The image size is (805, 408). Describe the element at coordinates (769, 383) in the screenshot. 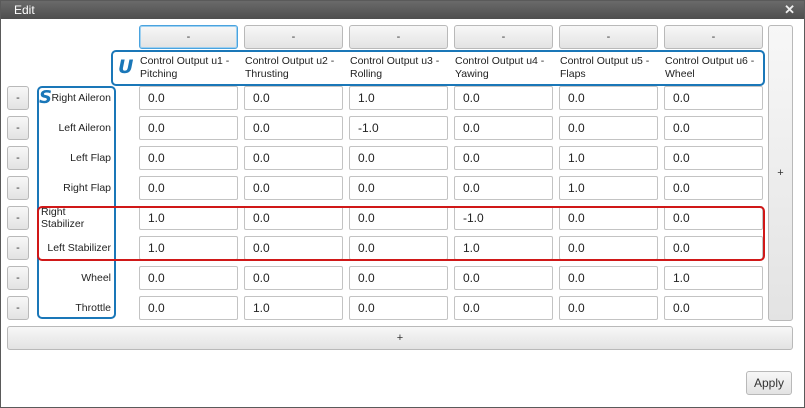

I see `apply-button: Apply` at that location.